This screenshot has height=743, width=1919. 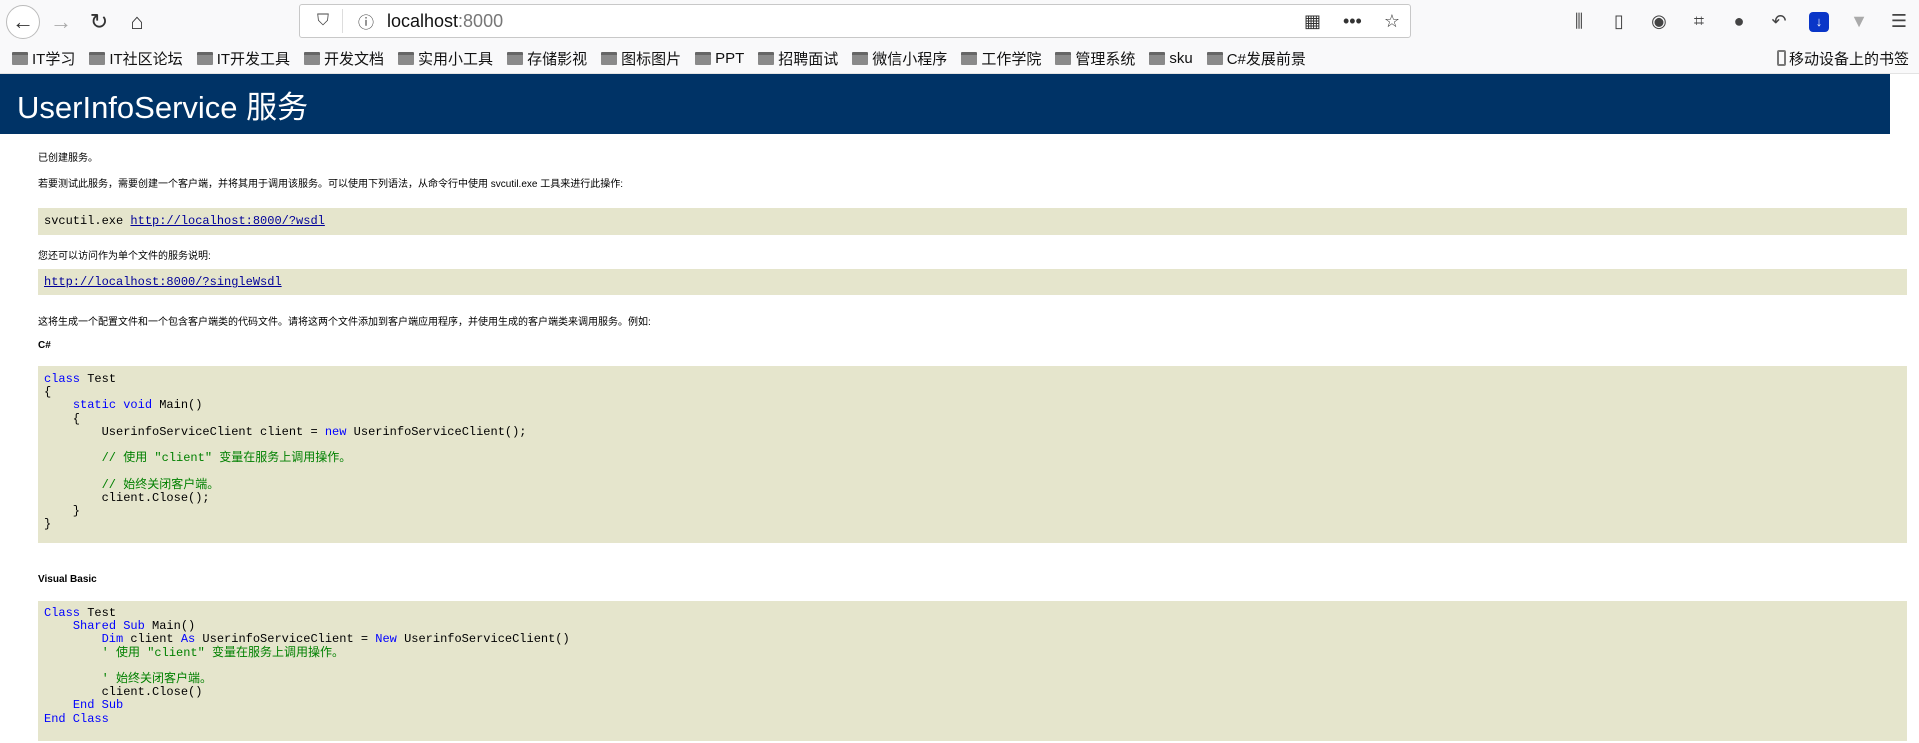 What do you see at coordinates (1266, 59) in the screenshot?
I see `bookmark-label: C#发展前景` at bounding box center [1266, 59].